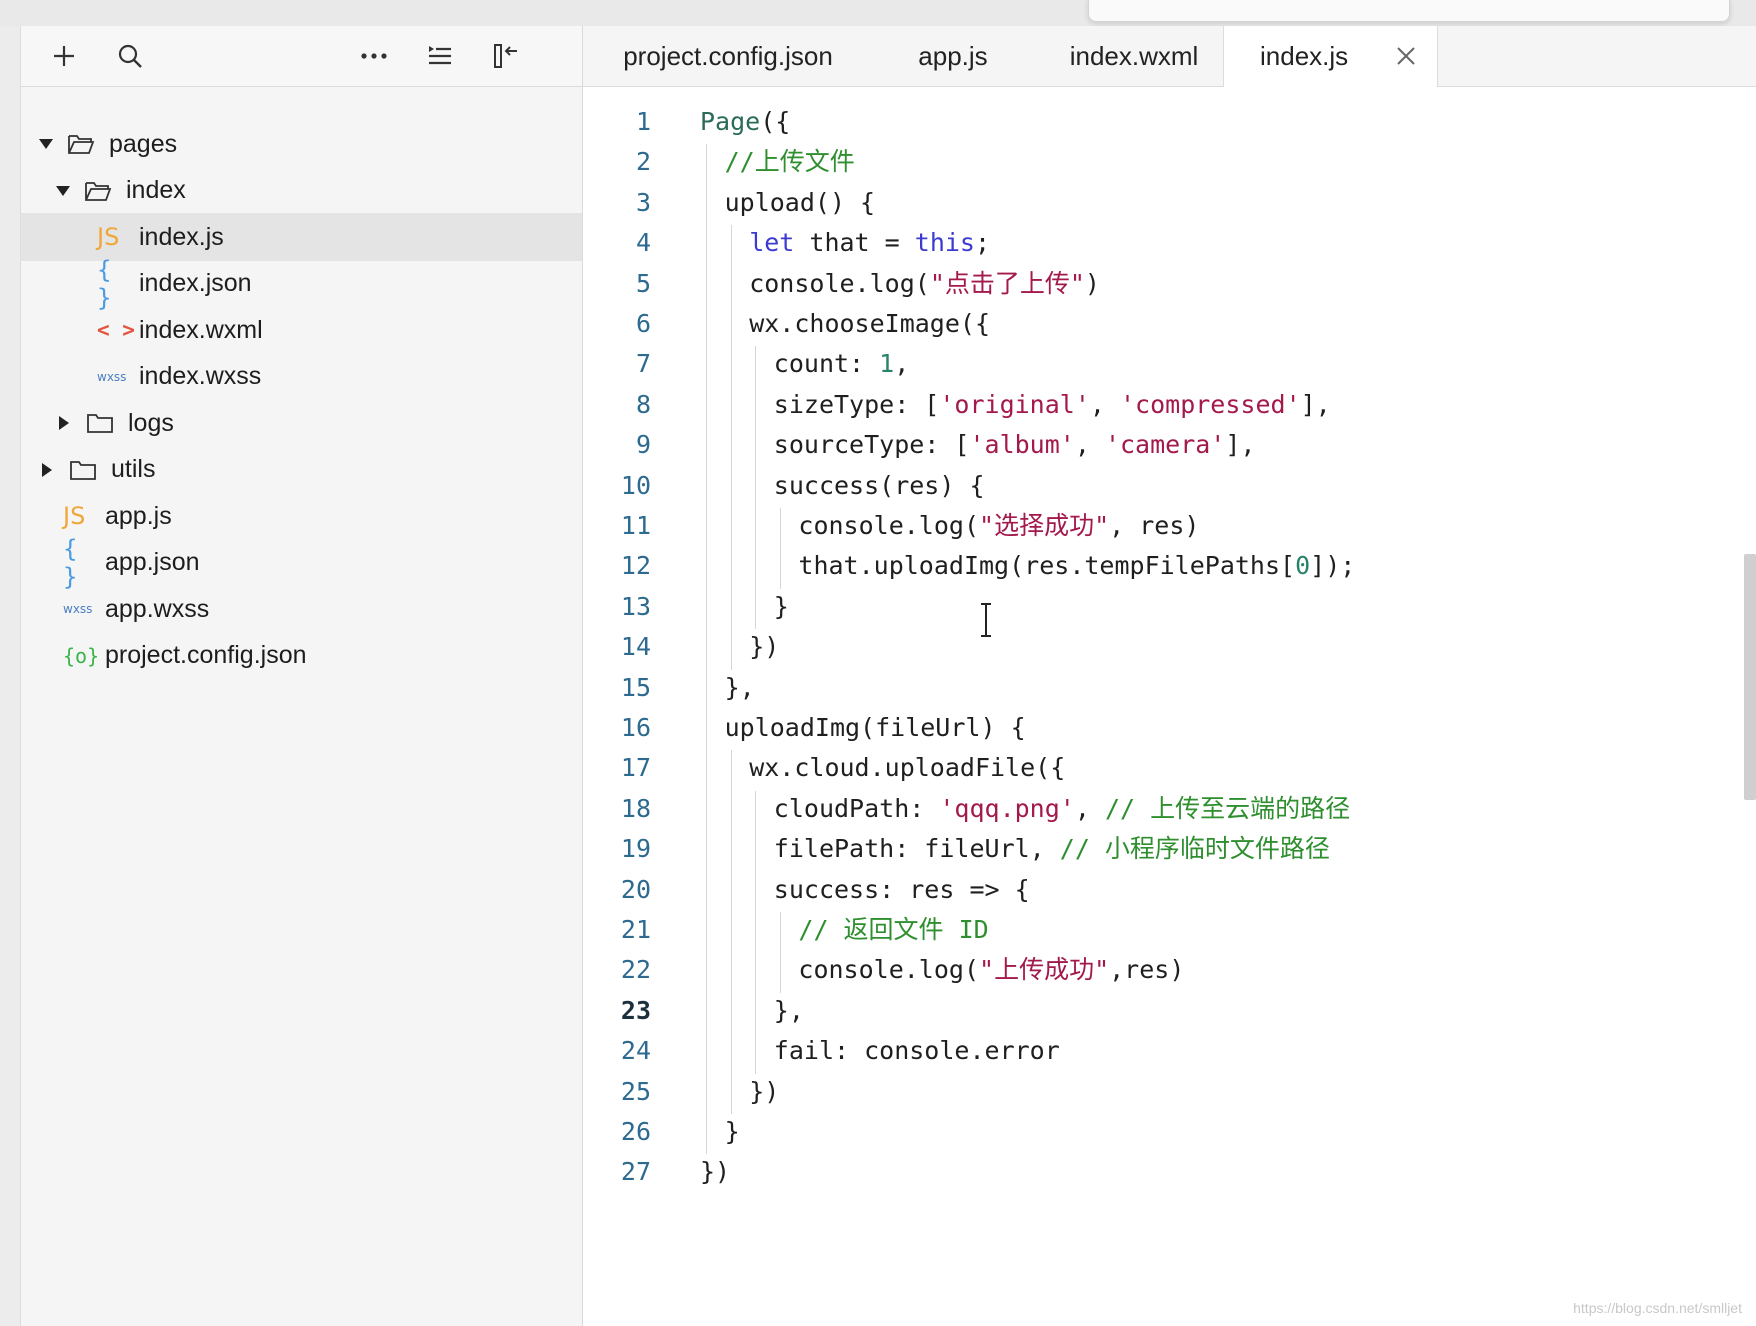 The image size is (1756, 1326). I want to click on code-token: console.log(, so click(889, 525).